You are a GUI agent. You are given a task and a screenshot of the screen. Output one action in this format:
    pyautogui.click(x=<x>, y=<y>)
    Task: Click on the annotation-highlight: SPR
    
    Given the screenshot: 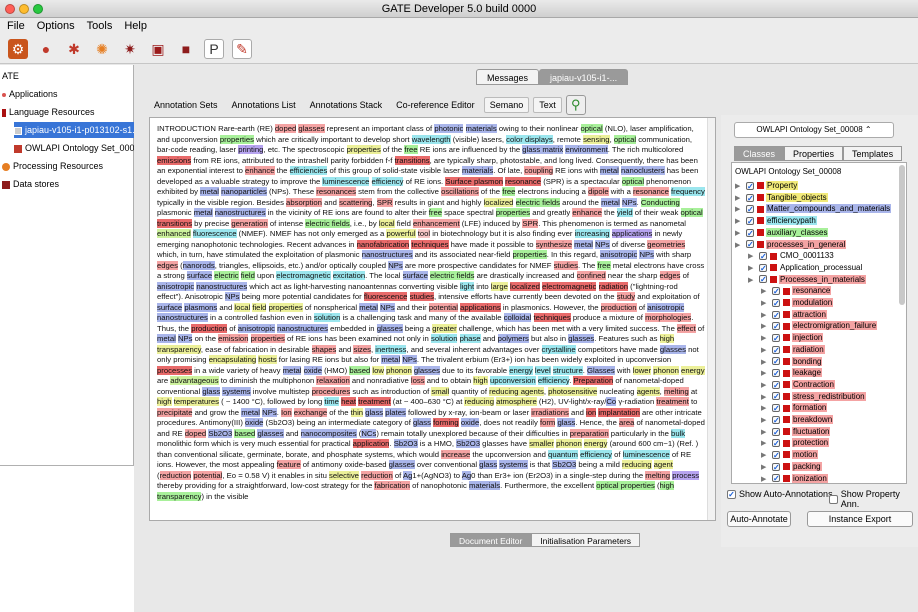 What is the action you would take?
    pyautogui.click(x=384, y=202)
    